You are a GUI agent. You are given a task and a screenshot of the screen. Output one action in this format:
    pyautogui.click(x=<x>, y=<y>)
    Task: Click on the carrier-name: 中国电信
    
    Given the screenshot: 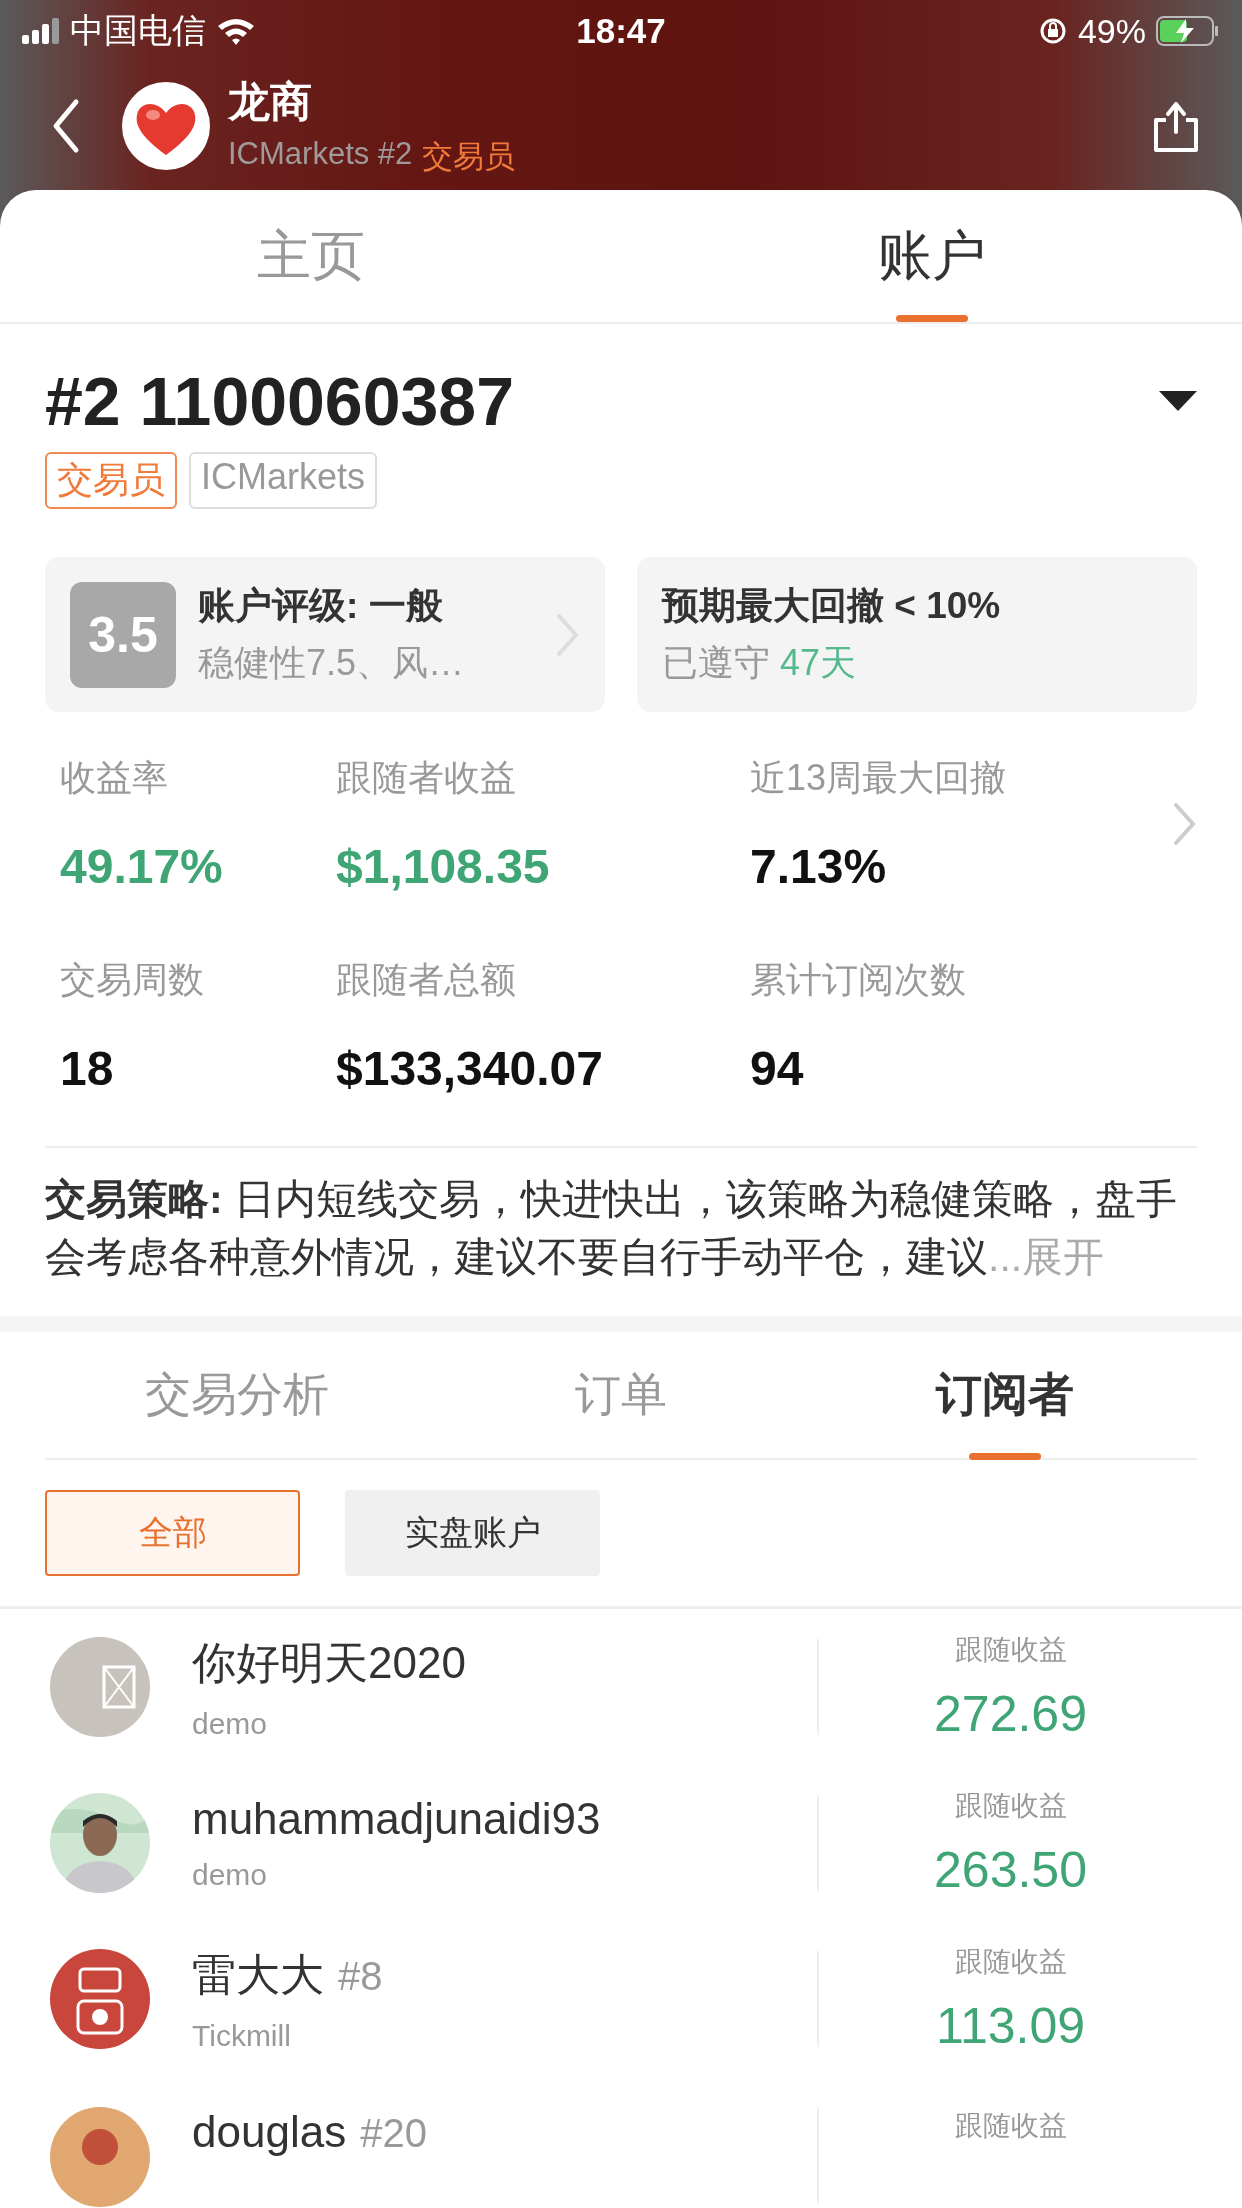 What is the action you would take?
    pyautogui.click(x=138, y=30)
    